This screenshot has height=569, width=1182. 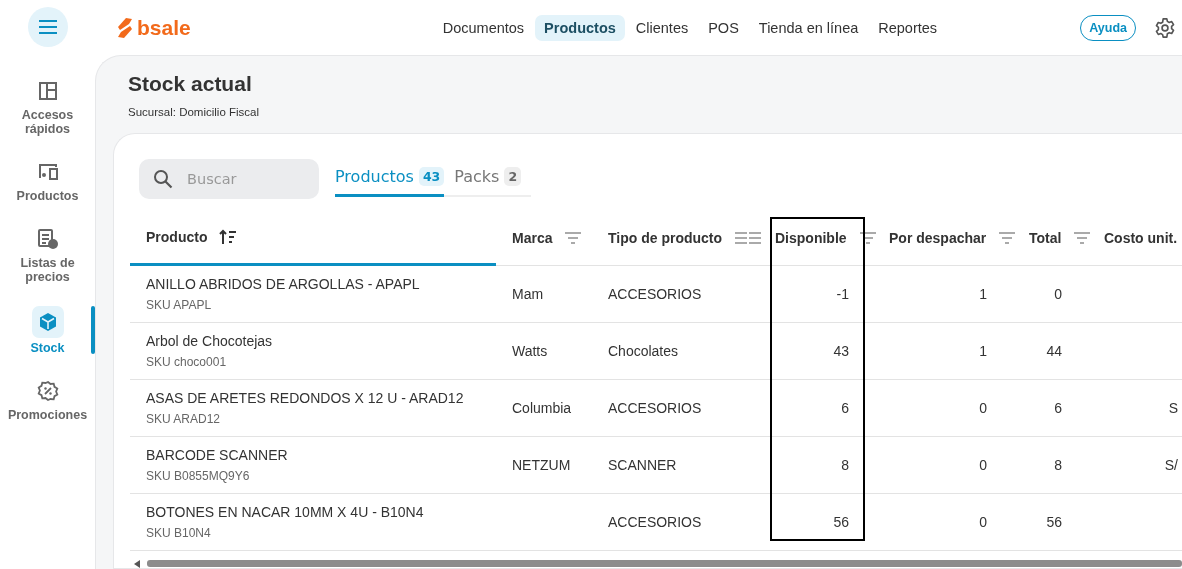 I want to click on sidebar-item: Stock, so click(x=47, y=330).